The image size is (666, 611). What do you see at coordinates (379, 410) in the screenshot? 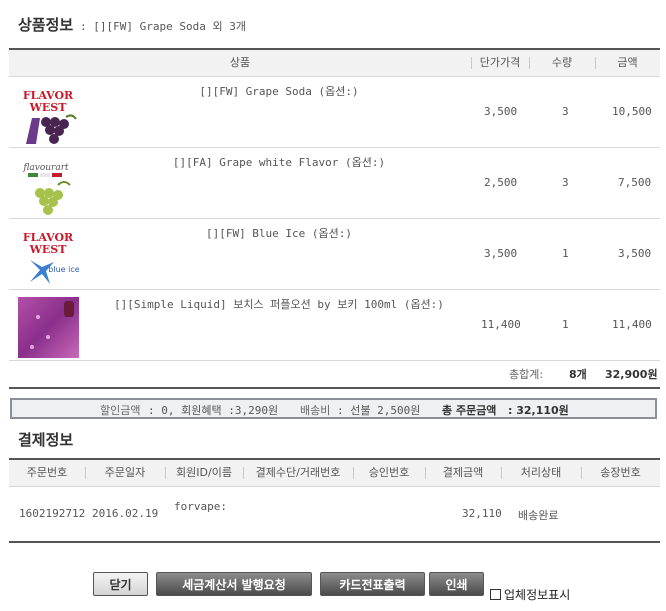
I see `shipping-value: : 선불 2,500원` at bounding box center [379, 410].